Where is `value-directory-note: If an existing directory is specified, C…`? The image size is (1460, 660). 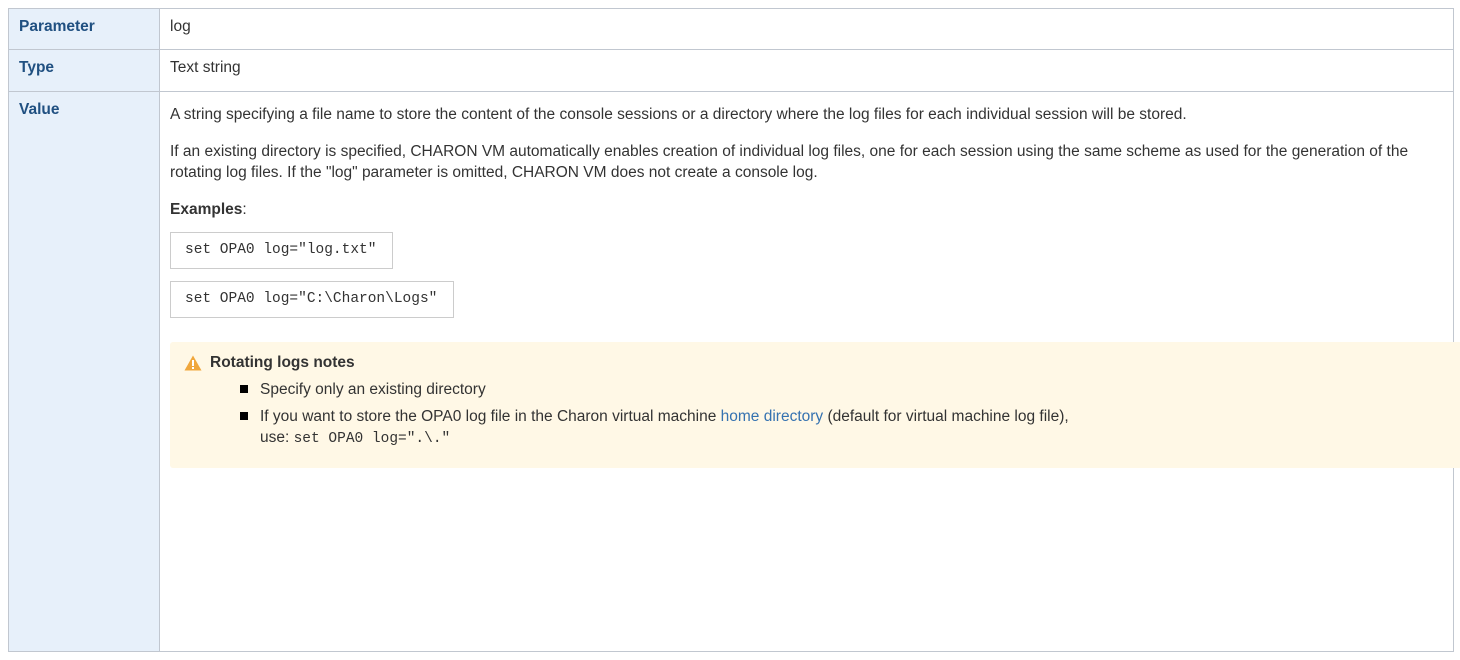 value-directory-note: If an existing directory is specified, C… is located at coordinates (789, 162).